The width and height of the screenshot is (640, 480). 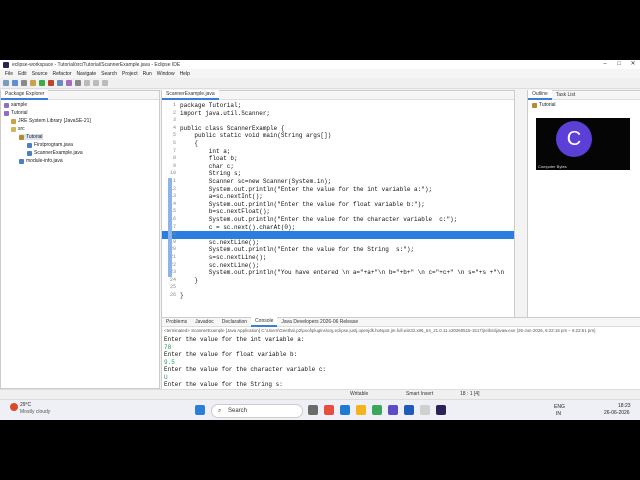 What do you see at coordinates (172, 287) in the screenshot?
I see `line-number: 25` at bounding box center [172, 287].